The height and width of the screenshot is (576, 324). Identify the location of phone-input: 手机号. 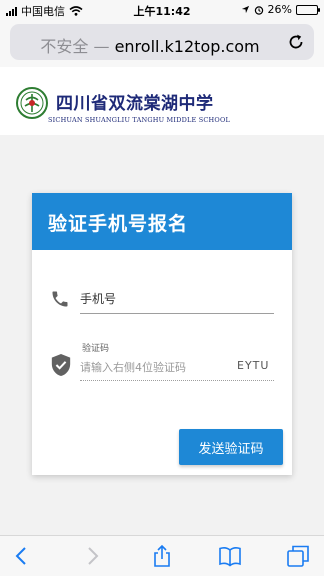
(177, 300).